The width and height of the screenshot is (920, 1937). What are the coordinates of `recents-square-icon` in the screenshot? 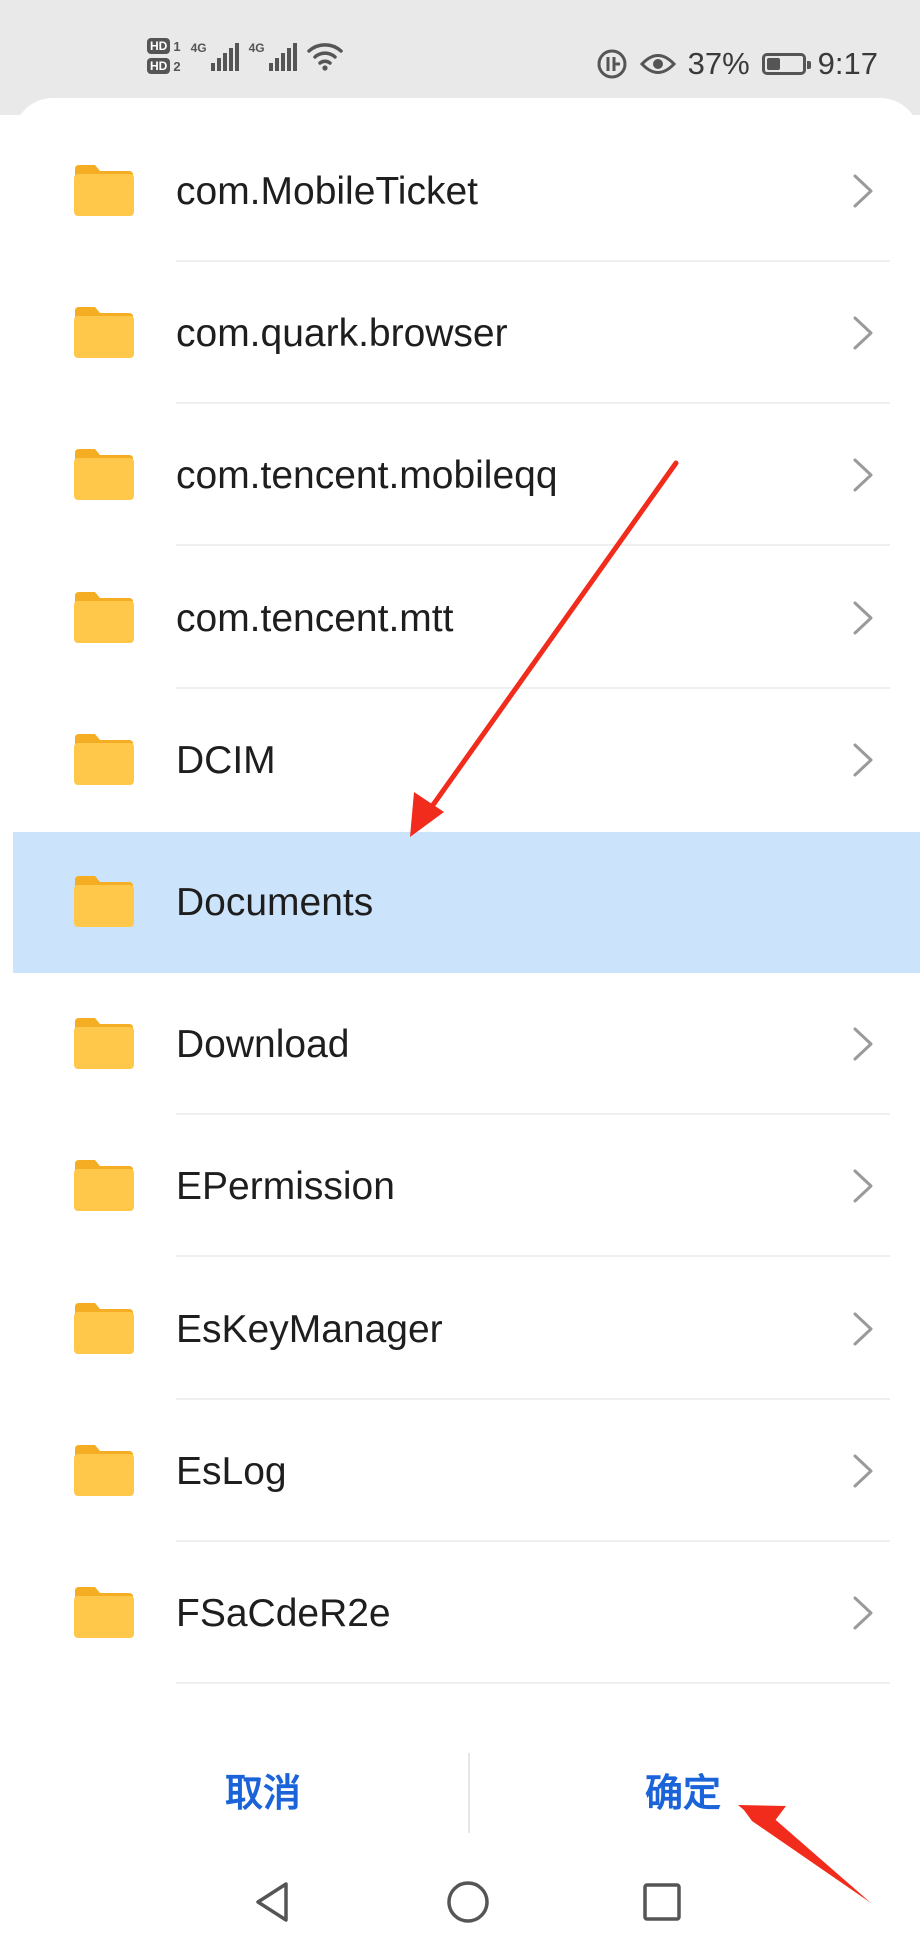 It's located at (662, 1902).